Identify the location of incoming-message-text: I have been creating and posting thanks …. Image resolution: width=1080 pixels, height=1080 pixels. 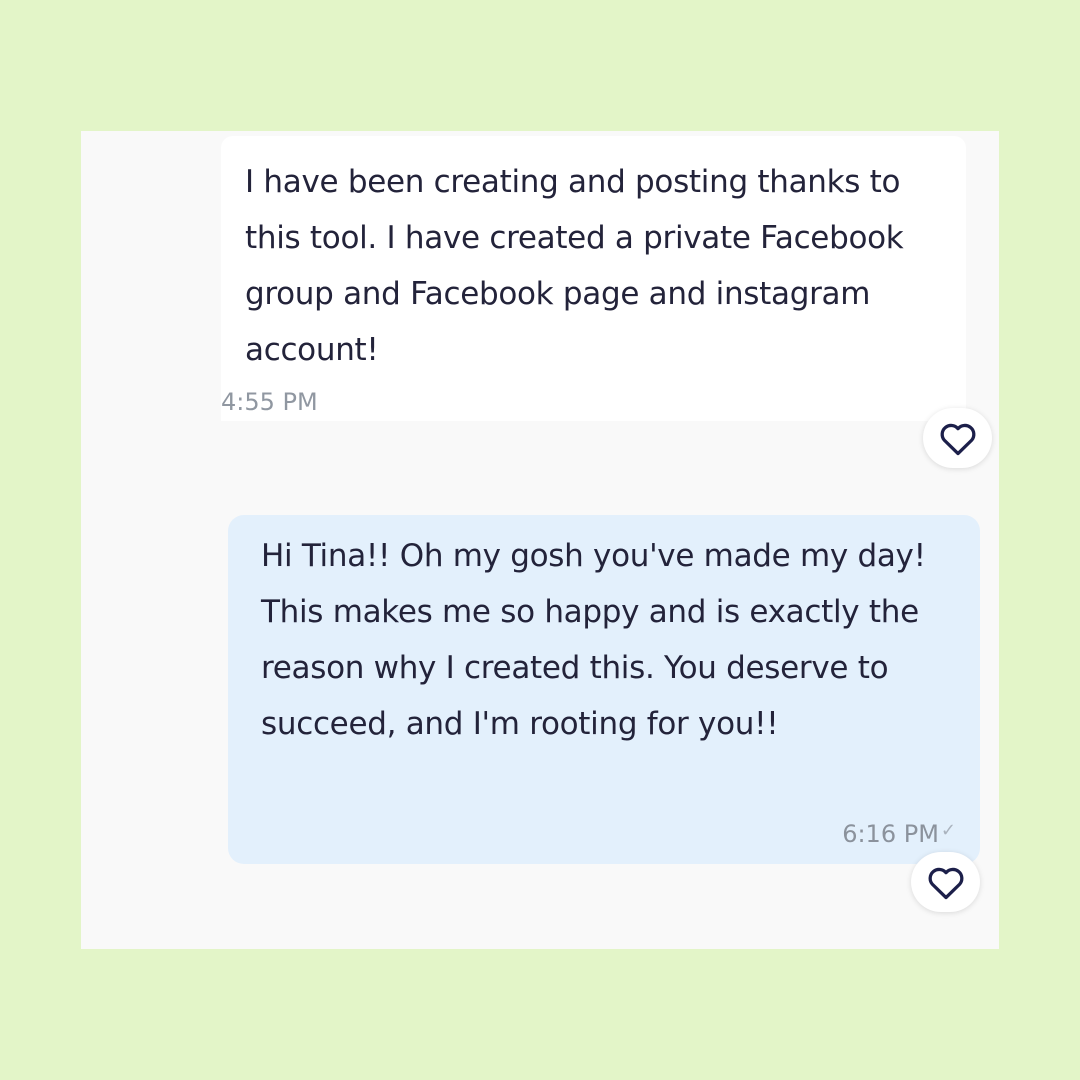
(574, 266).